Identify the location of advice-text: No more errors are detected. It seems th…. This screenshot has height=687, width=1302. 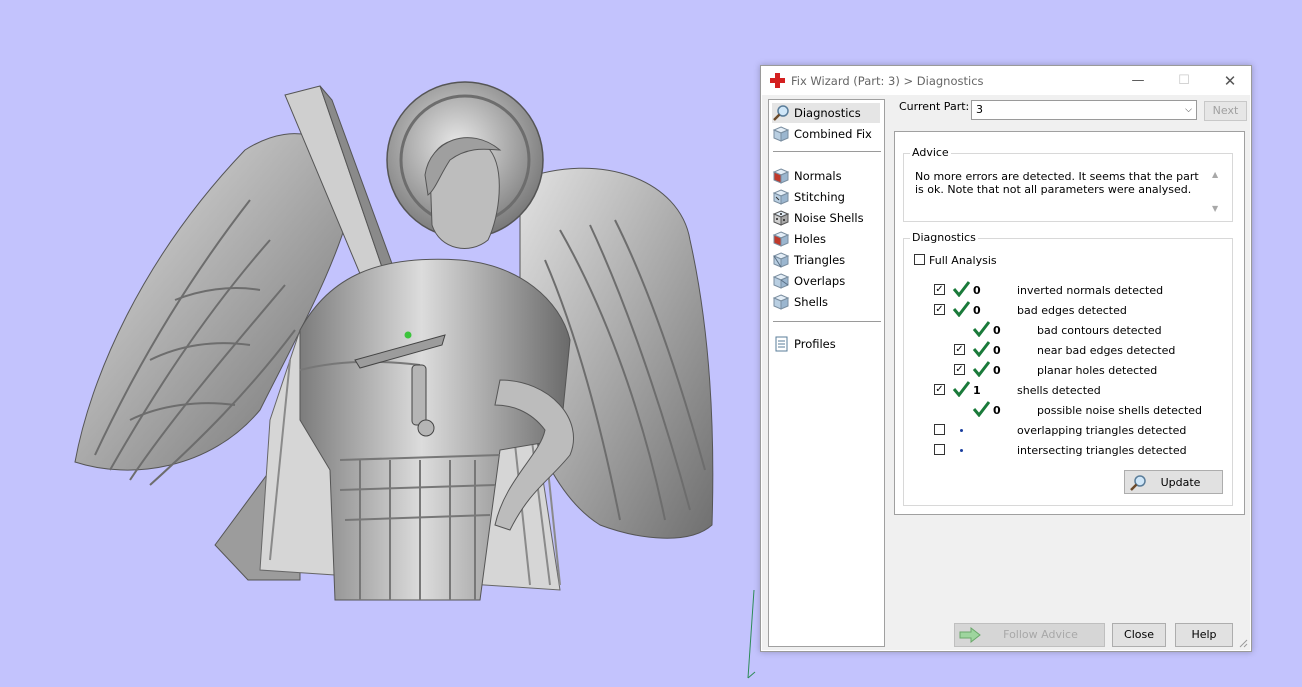
(1057, 183).